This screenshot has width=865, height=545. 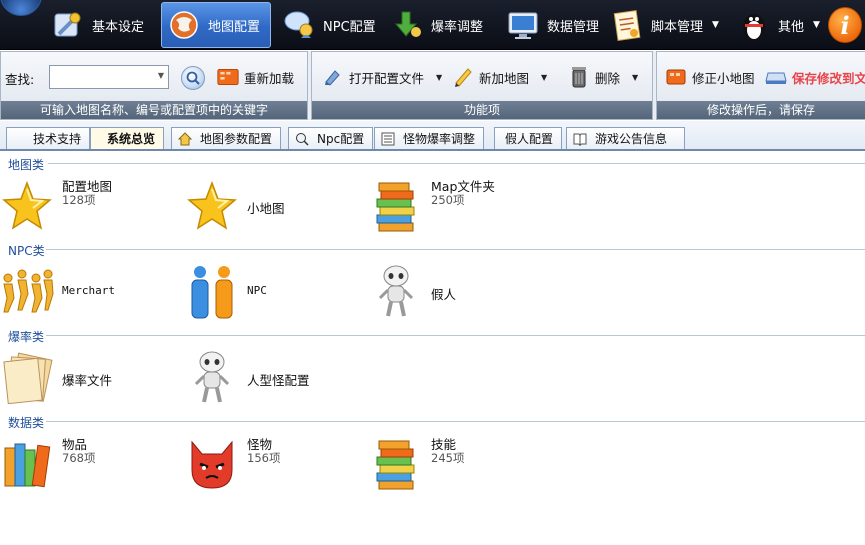 I want to click on search-icon, so click(x=193, y=78).